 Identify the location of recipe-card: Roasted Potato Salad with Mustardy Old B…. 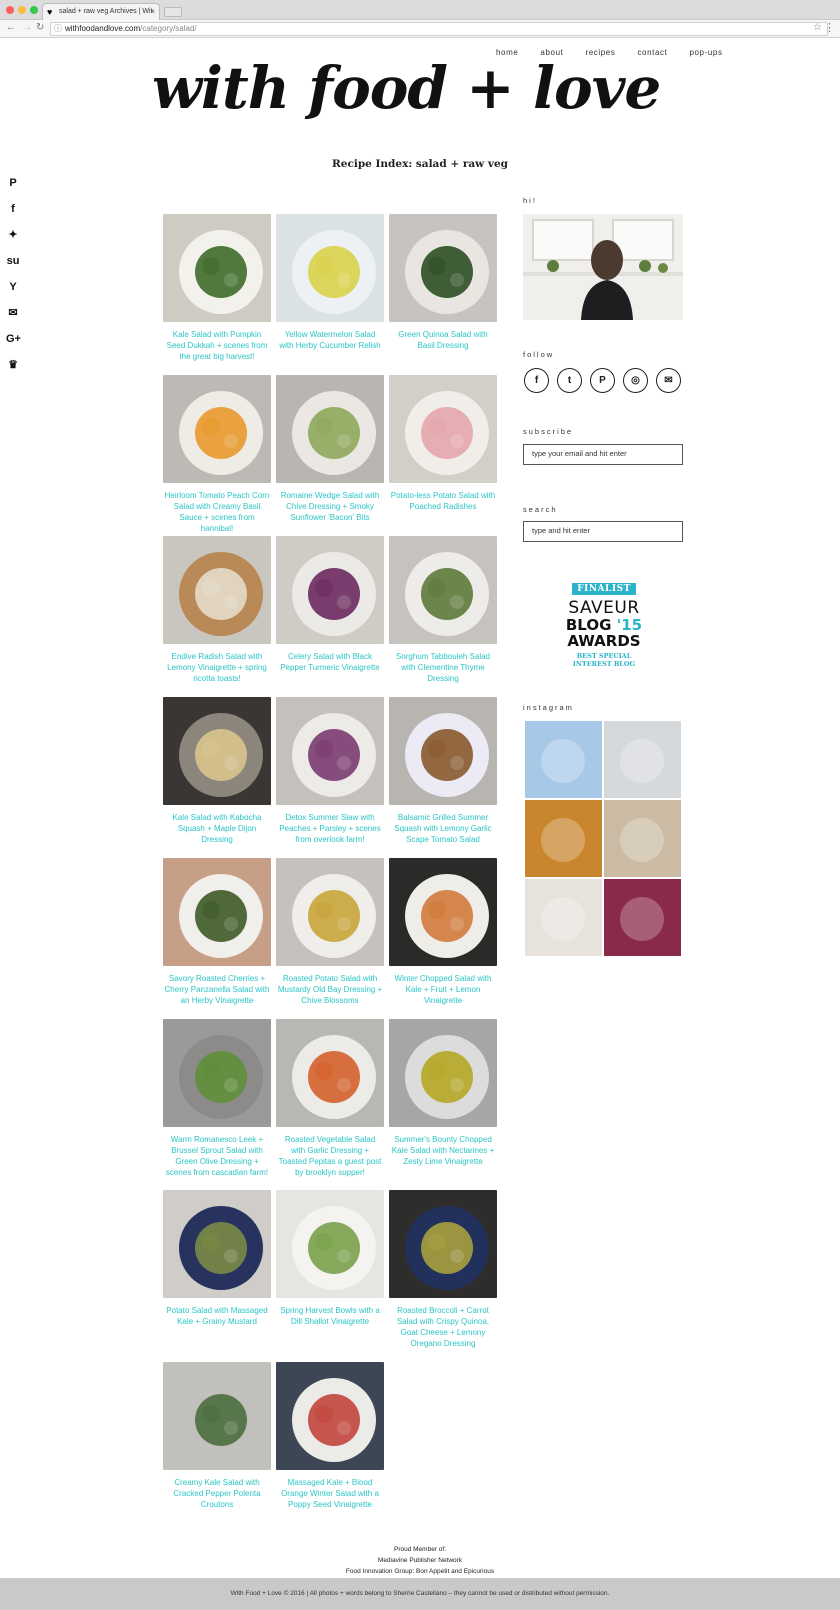
(330, 932).